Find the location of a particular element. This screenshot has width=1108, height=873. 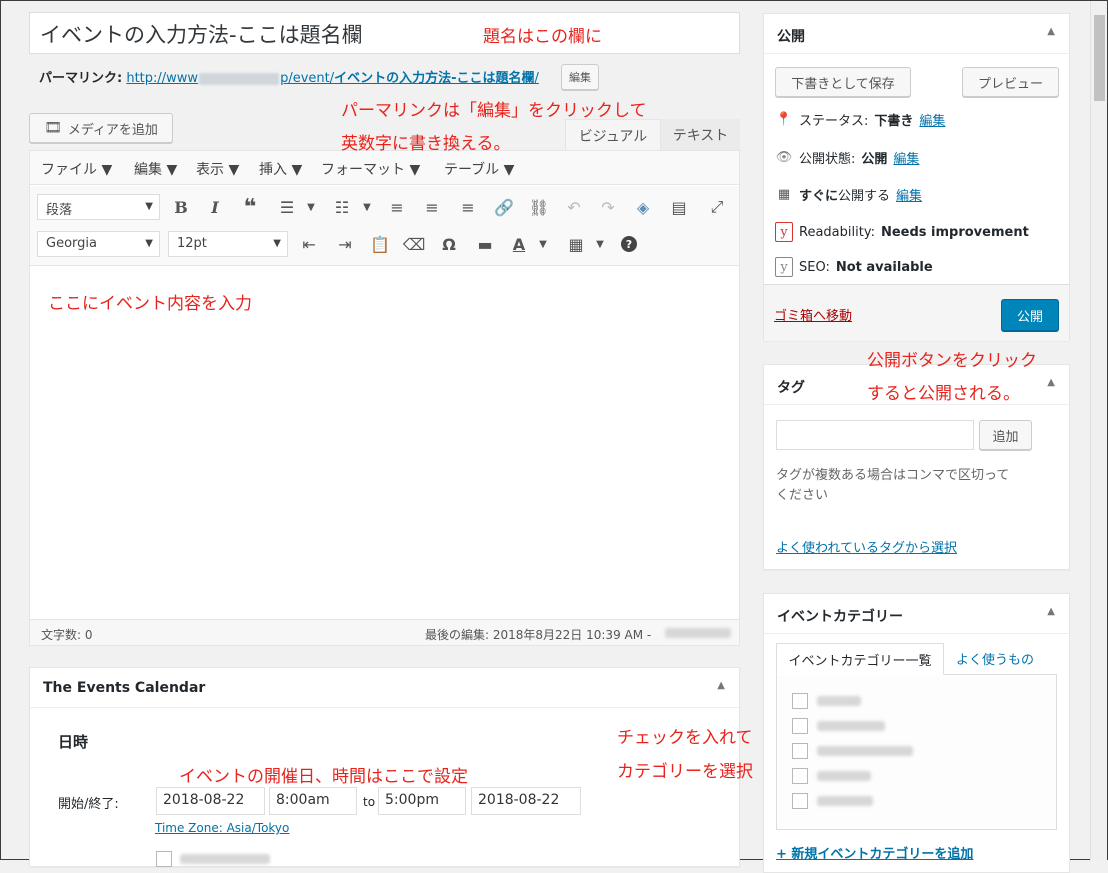

text-color-icon: A is located at coordinates (519, 244).